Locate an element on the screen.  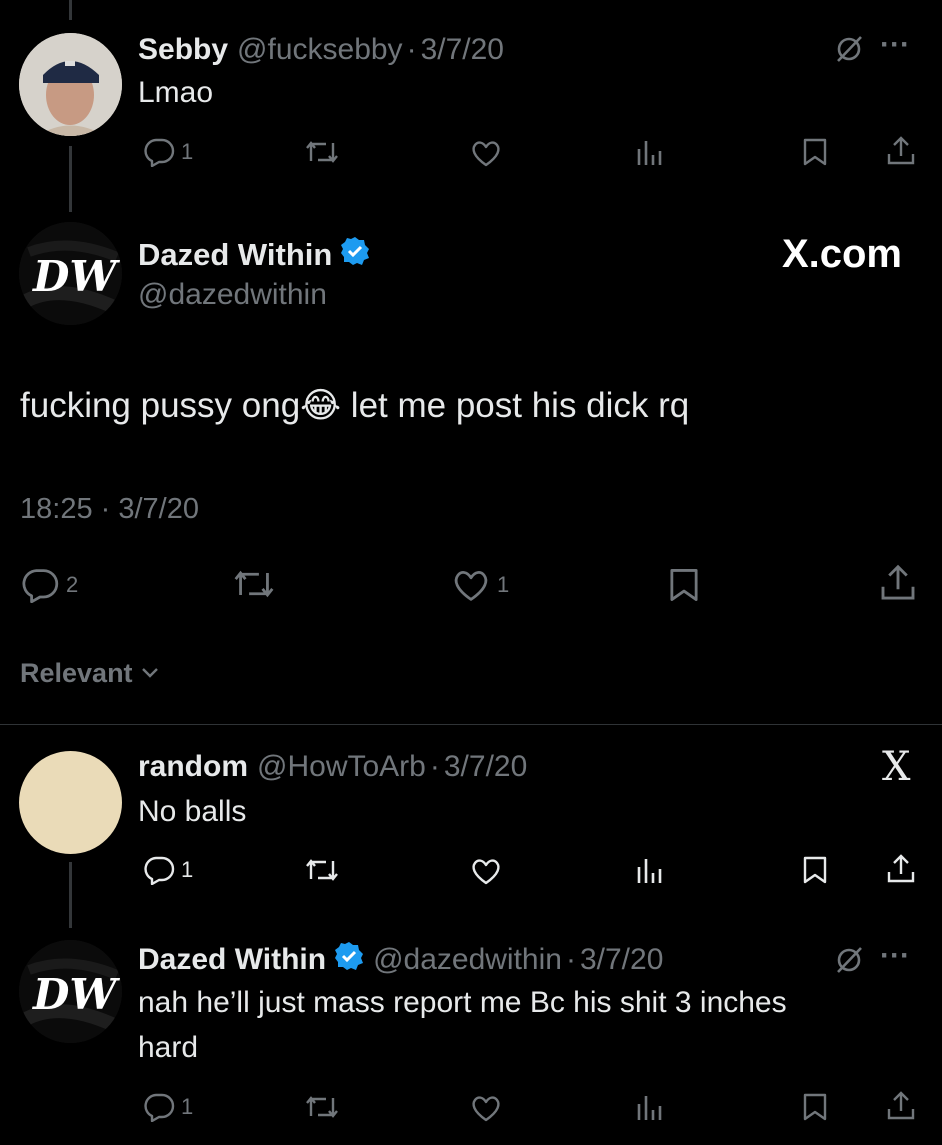
author-name: Sebby is located at coordinates (183, 50).